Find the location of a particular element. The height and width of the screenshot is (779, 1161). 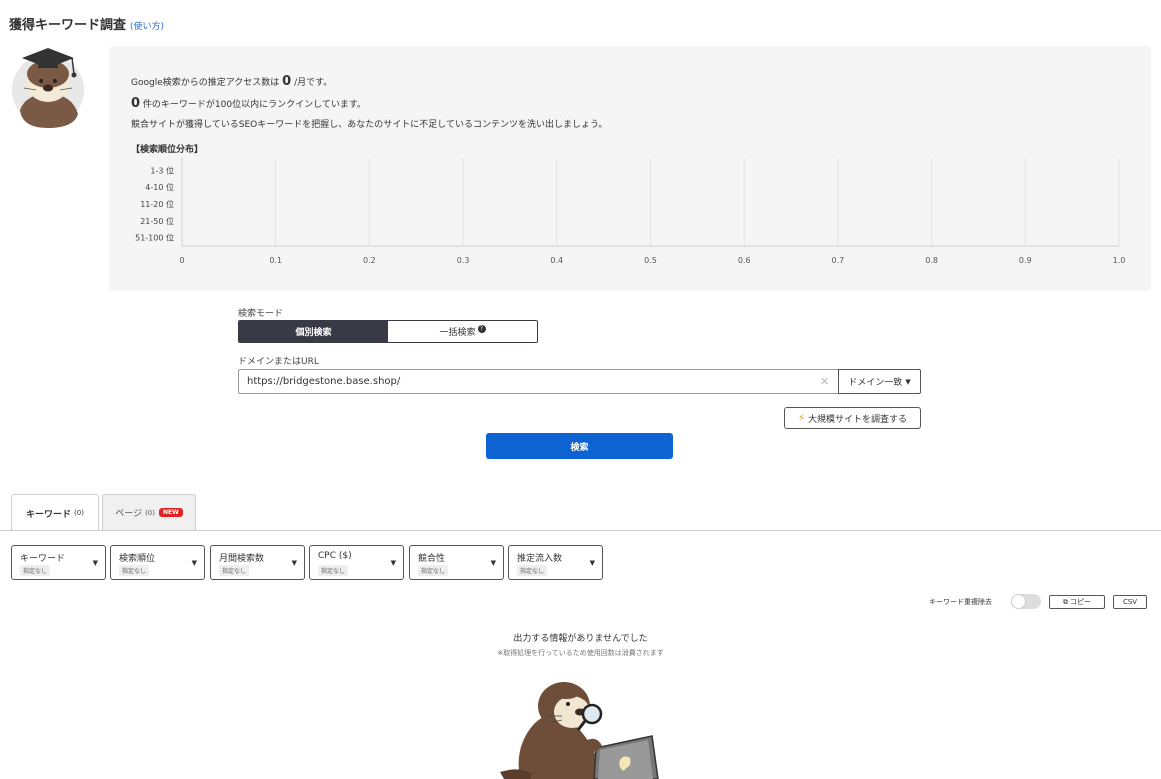

howto-link: (使い方) is located at coordinates (147, 27).